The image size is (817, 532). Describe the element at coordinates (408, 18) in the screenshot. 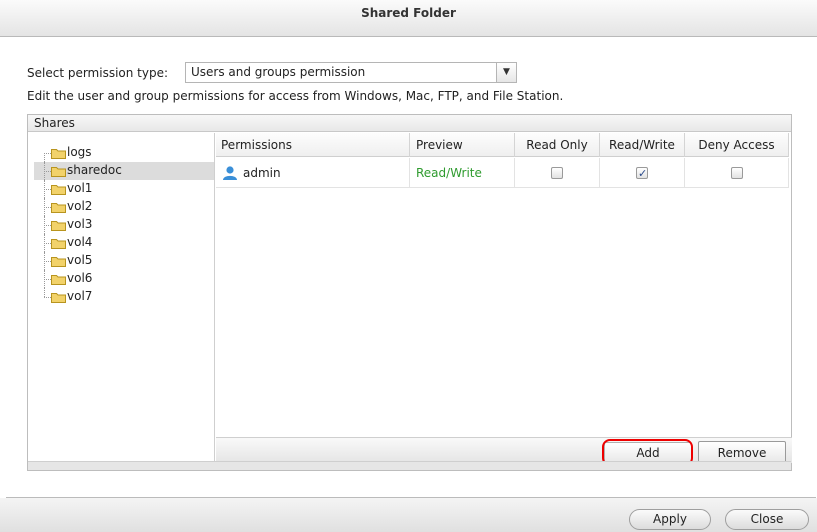

I see `window-title: Shared Folder` at that location.